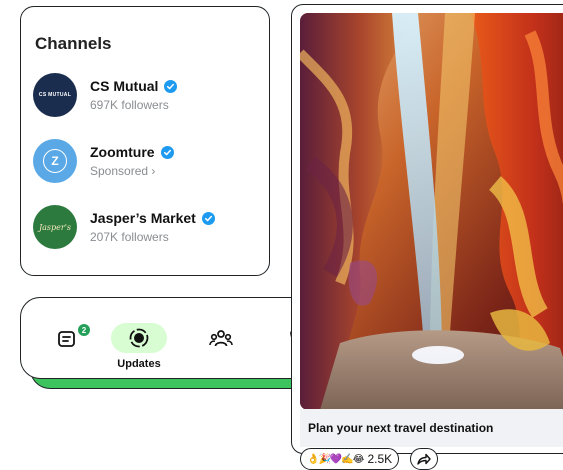 This screenshot has height=470, width=563. Describe the element at coordinates (139, 364) in the screenshot. I see `nav-label-updates: Updates` at that location.